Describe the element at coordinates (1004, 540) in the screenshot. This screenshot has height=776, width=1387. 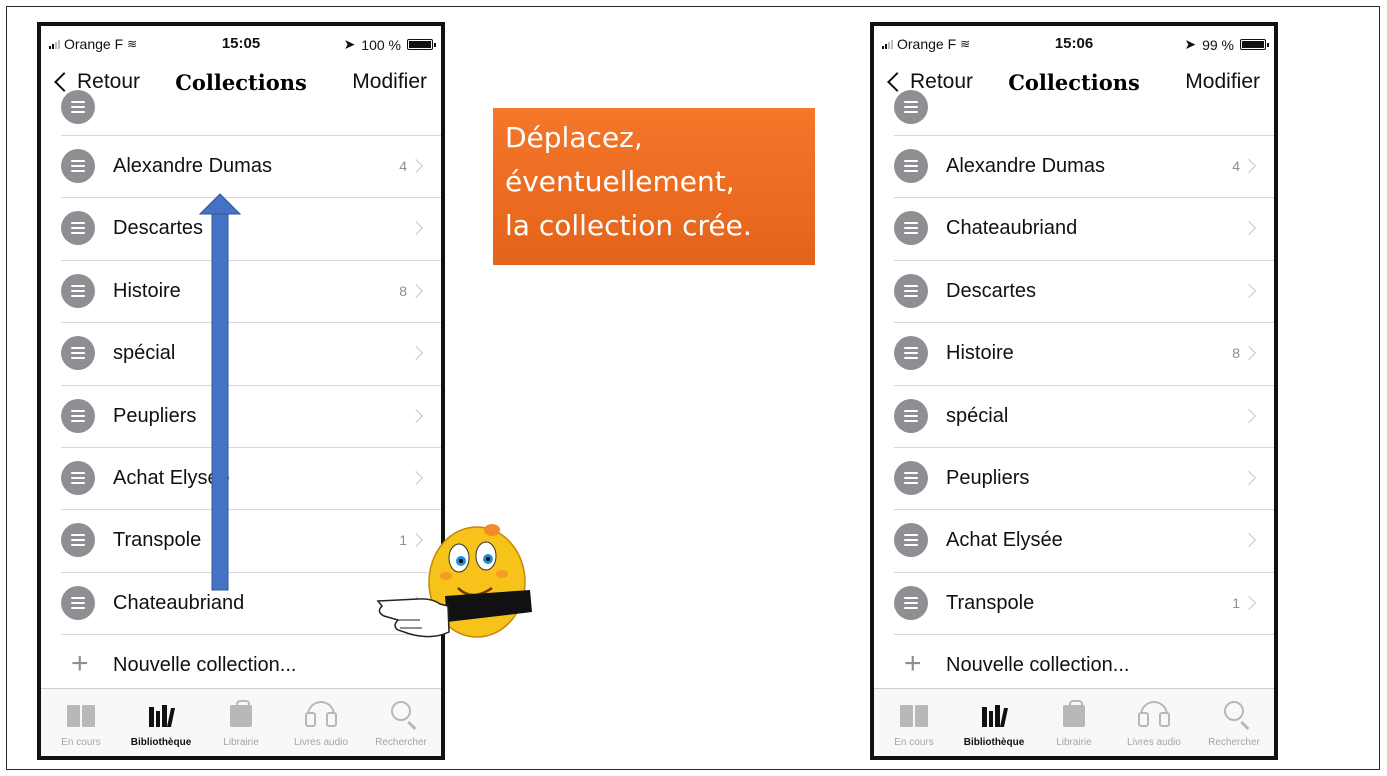
I see `collection-name: Achat Elysée` at that location.